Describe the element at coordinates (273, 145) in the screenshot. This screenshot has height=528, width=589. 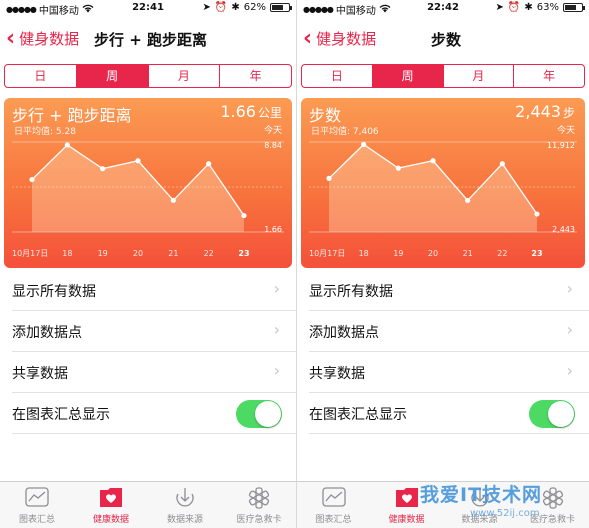
I see `max-value-label: 8.84` at that location.